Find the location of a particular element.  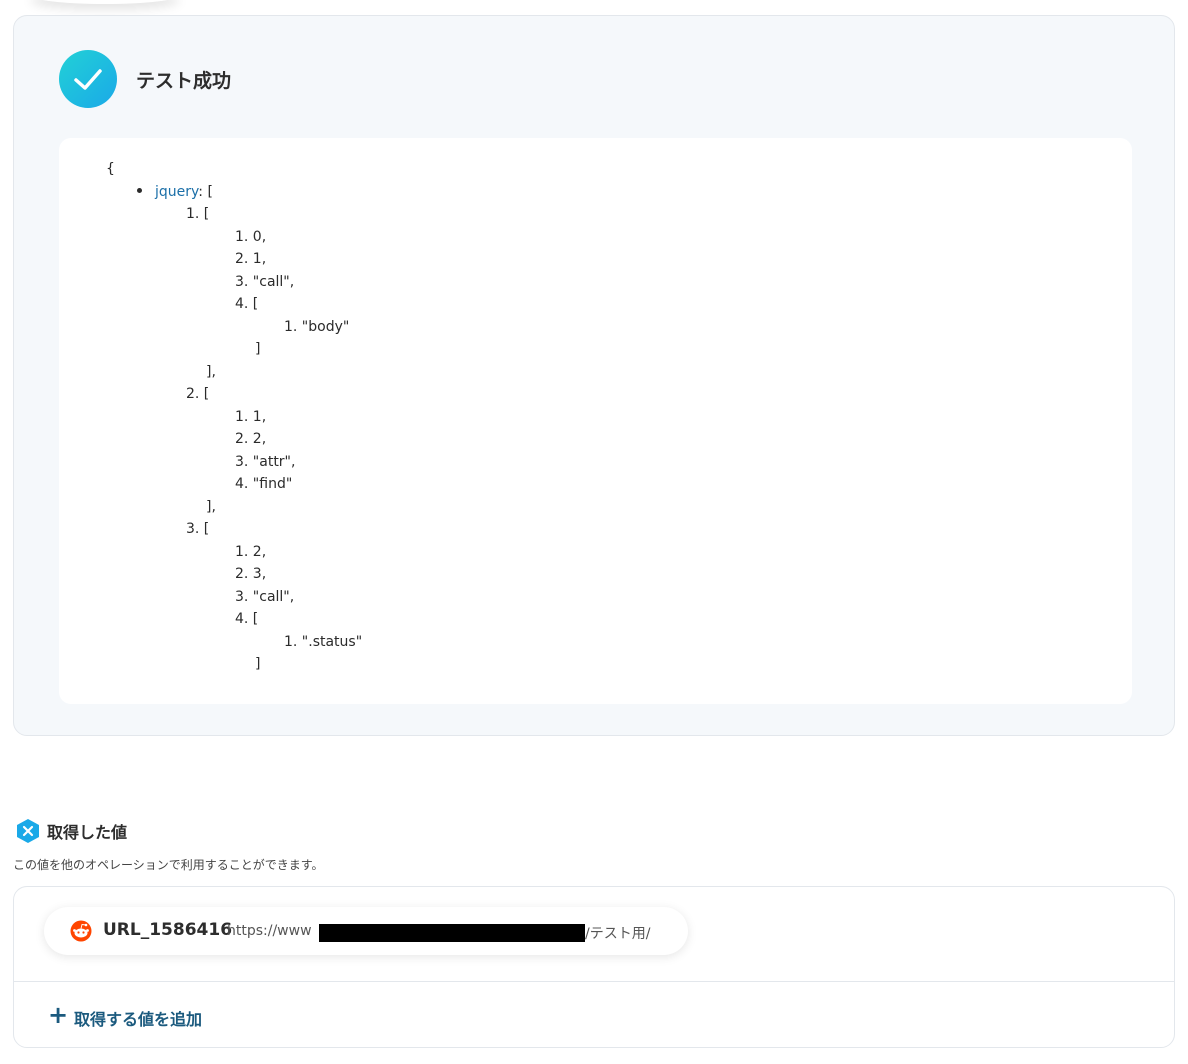

json-key: jquery is located at coordinates (177, 191).